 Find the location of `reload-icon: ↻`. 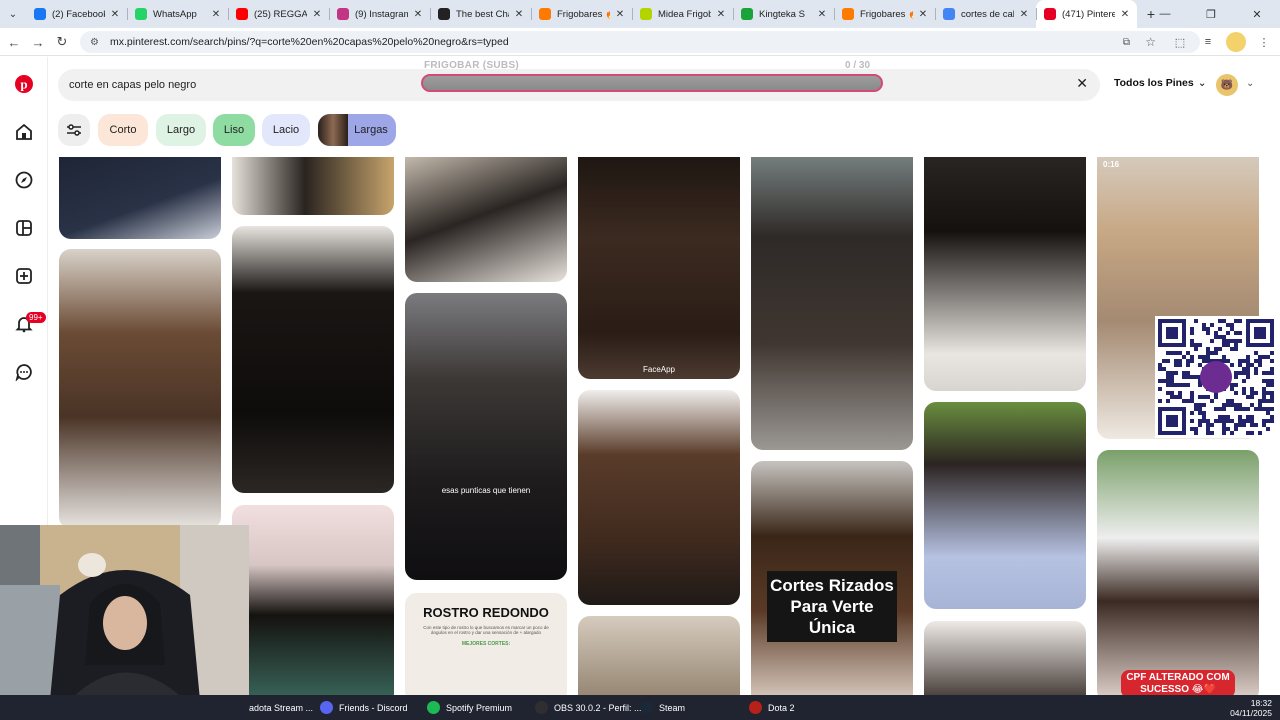

reload-icon: ↻ is located at coordinates (62, 42).